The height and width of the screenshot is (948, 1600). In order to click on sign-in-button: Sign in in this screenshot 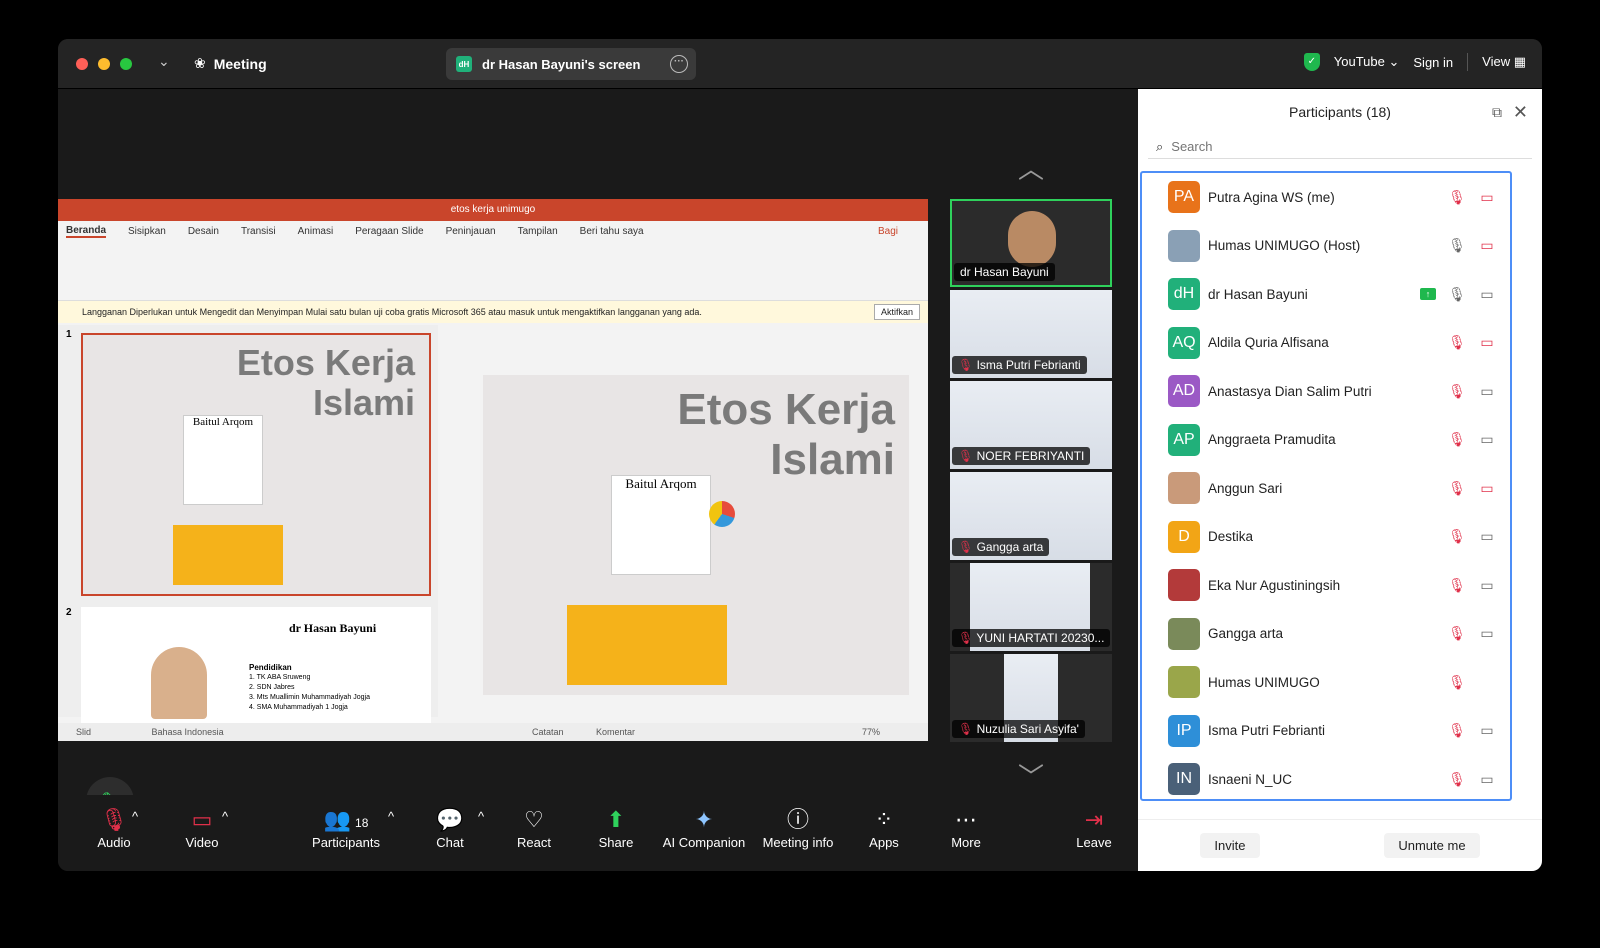, I will do `click(1433, 62)`.